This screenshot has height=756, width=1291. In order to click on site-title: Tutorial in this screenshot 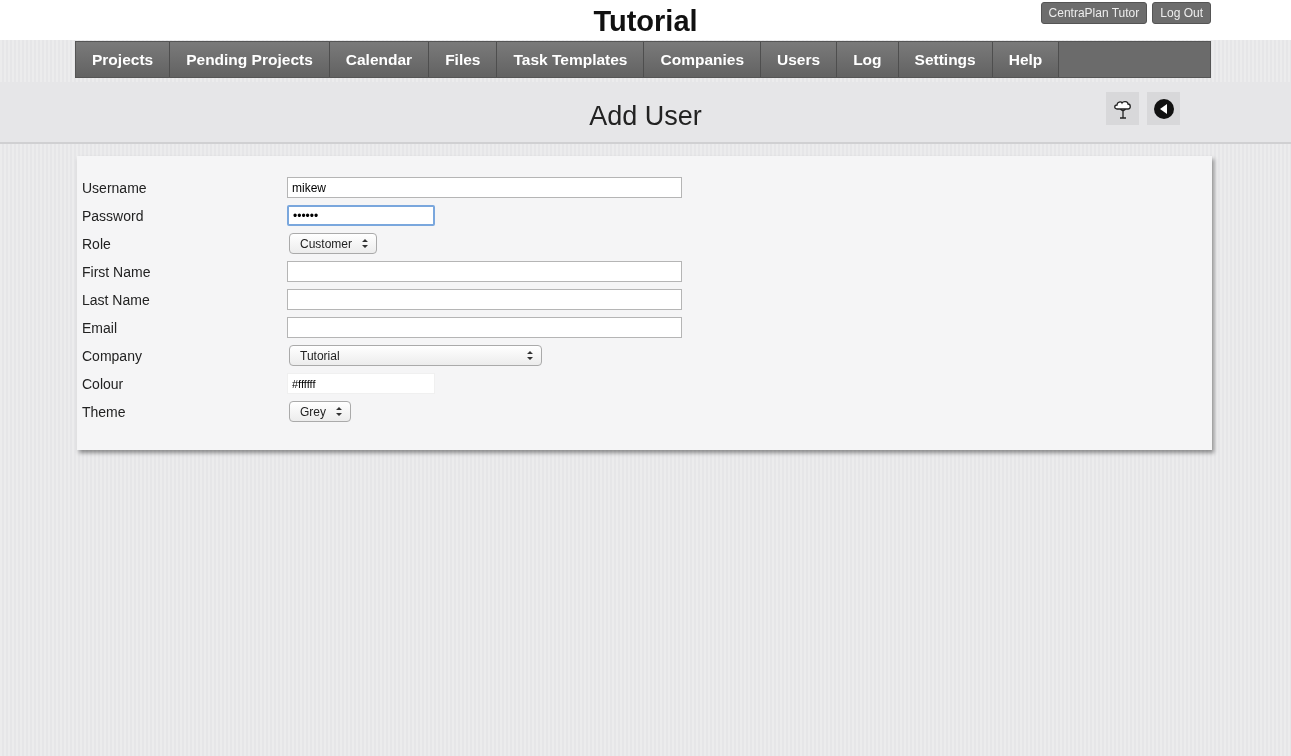, I will do `click(645, 21)`.